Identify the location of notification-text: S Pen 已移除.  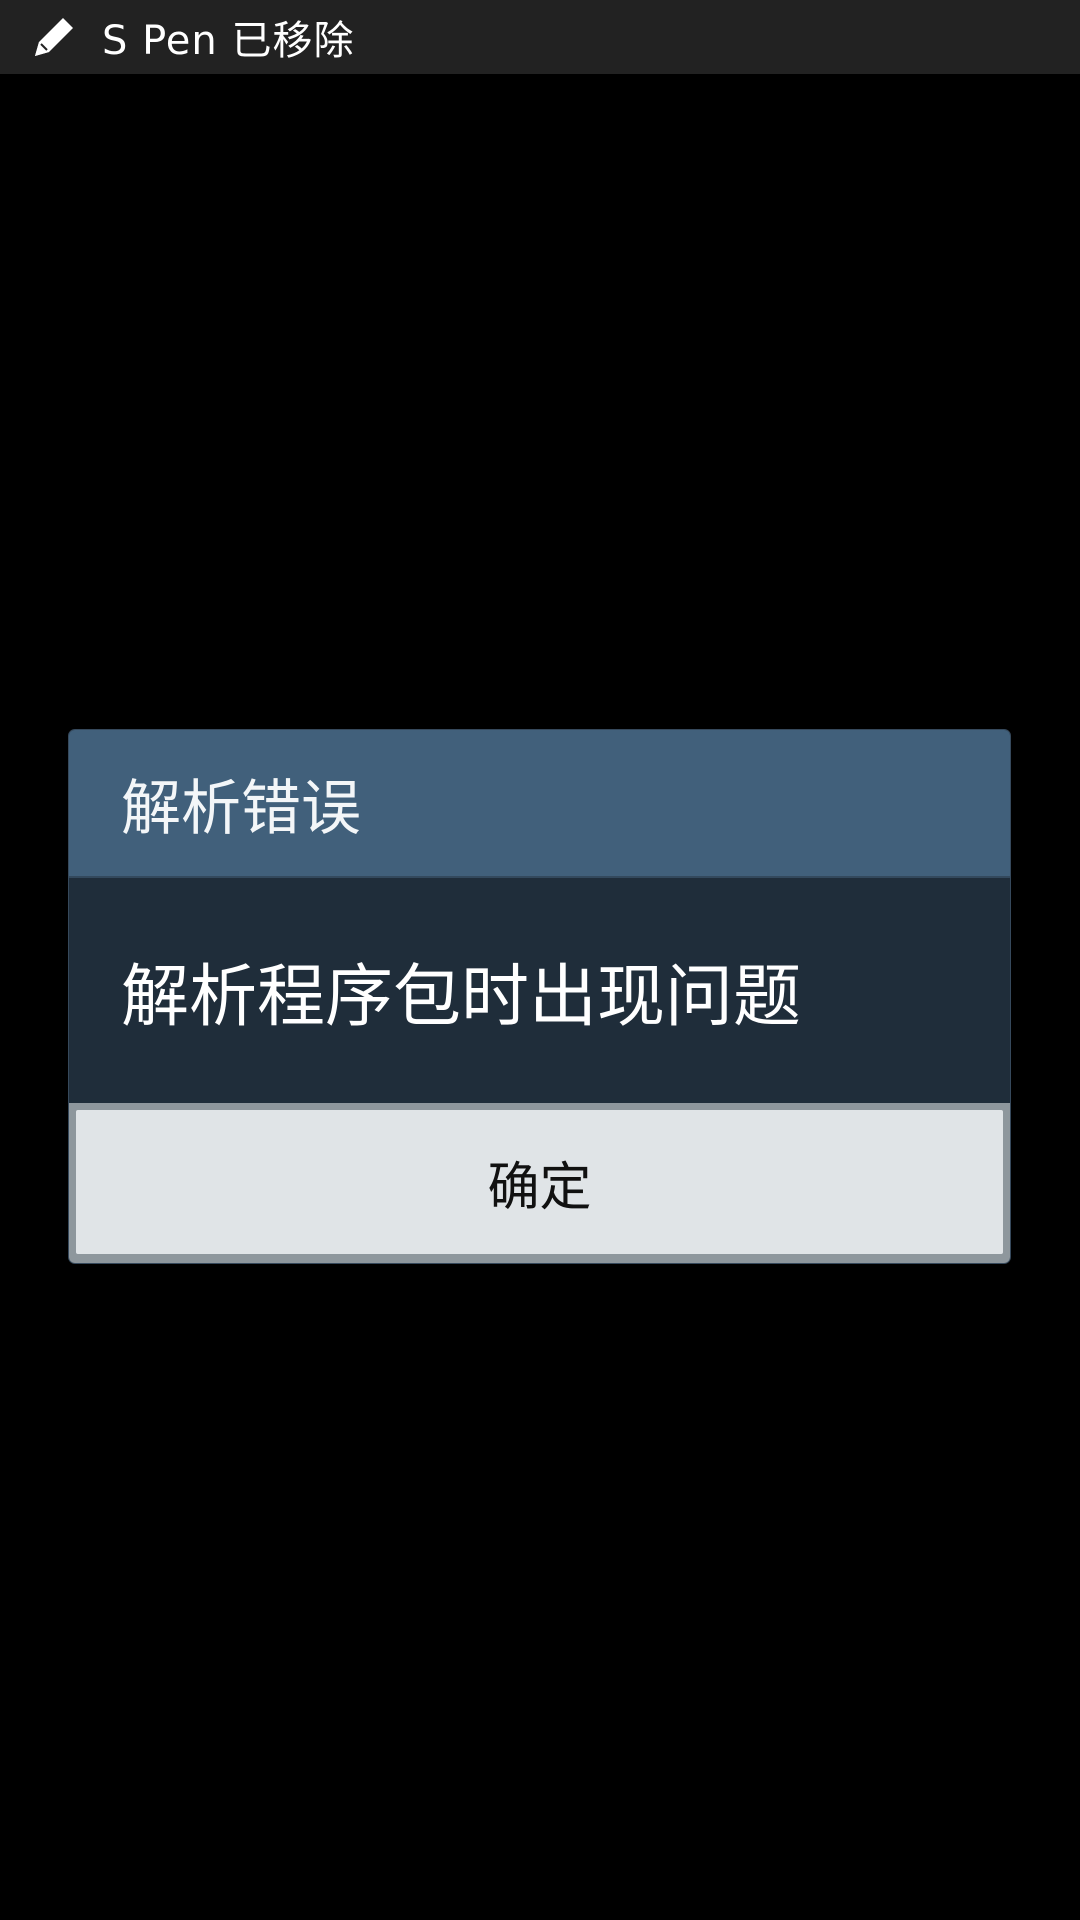
(228, 41).